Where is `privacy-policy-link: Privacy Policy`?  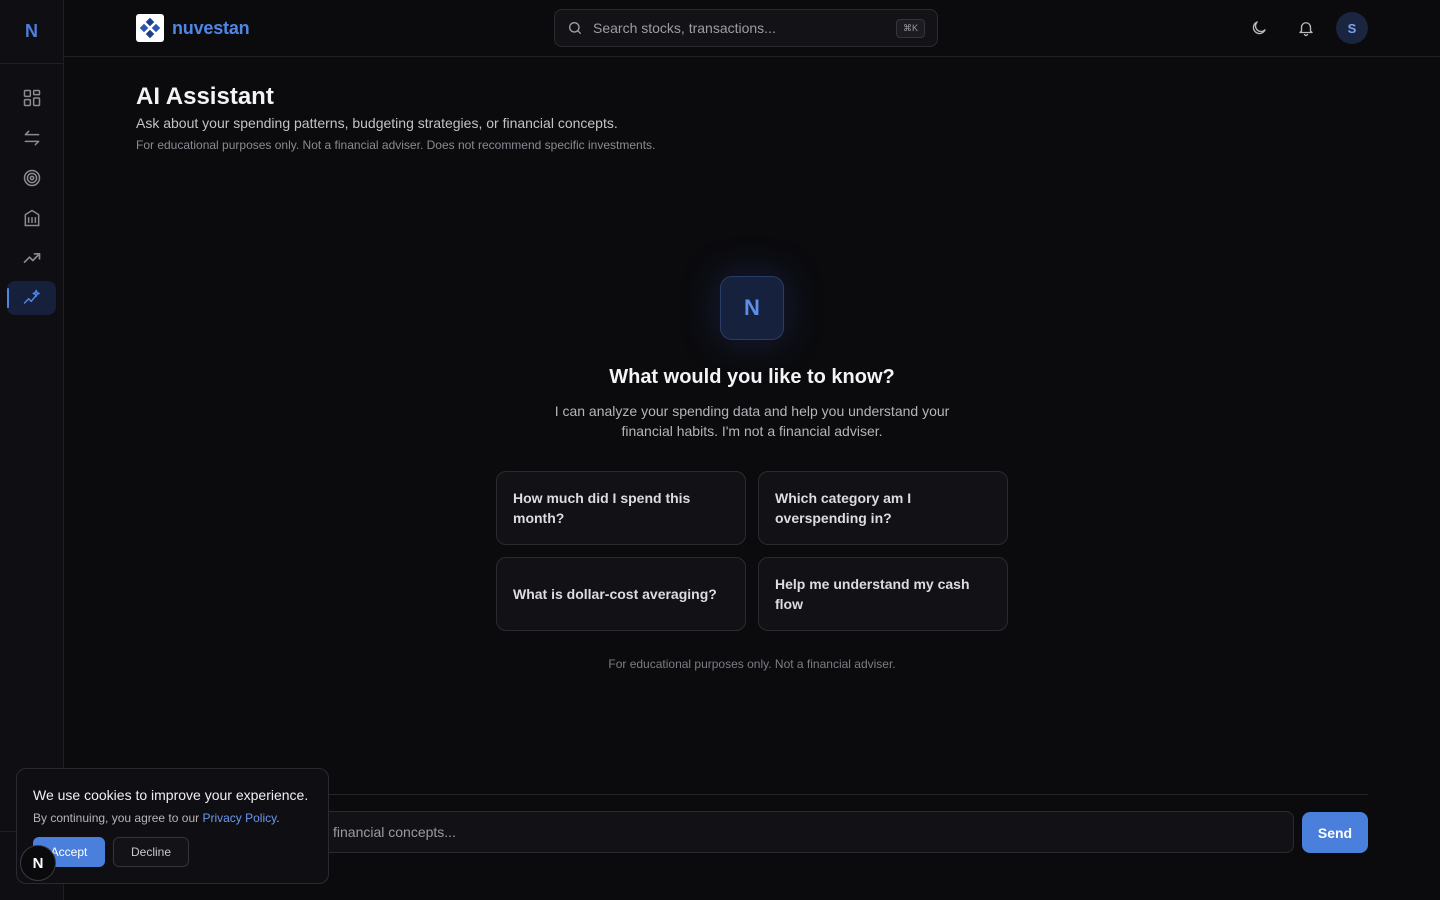 privacy-policy-link: Privacy Policy is located at coordinates (239, 818).